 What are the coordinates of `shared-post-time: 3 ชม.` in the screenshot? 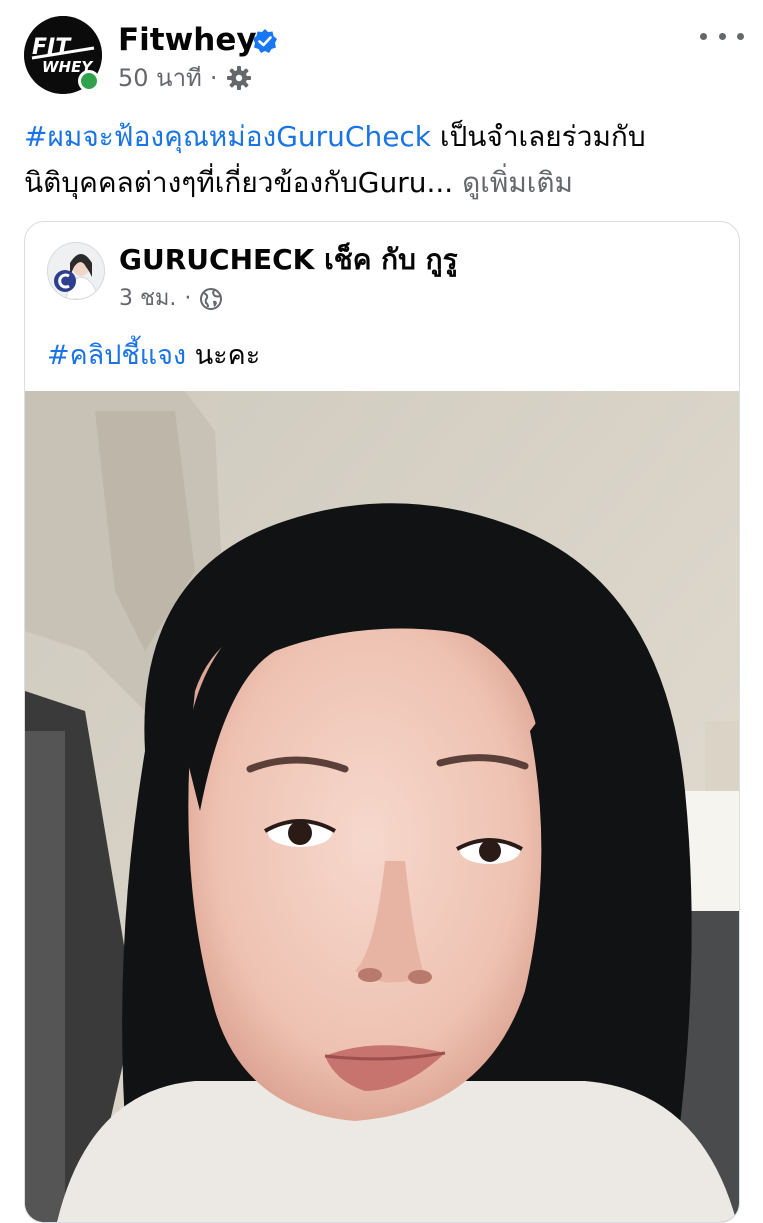 It's located at (147, 299).